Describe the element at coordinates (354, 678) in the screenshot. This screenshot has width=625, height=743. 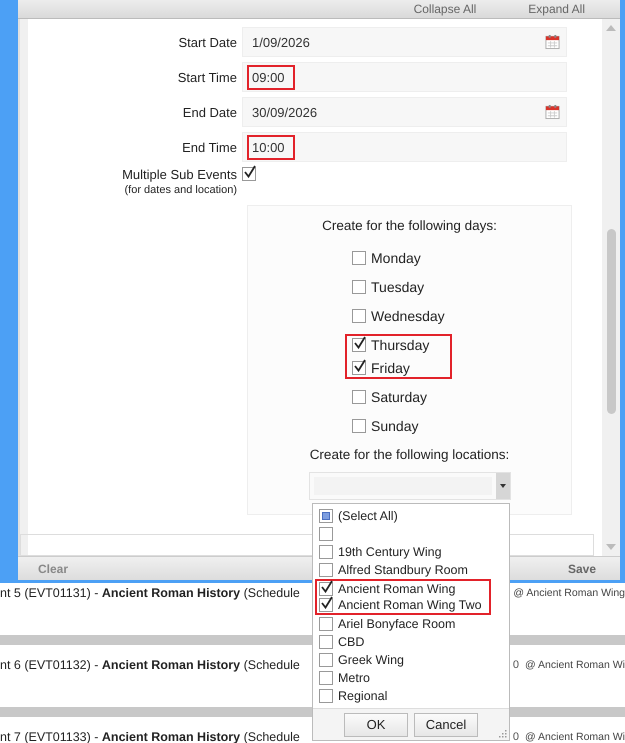
I see `location-option: Metro` at that location.